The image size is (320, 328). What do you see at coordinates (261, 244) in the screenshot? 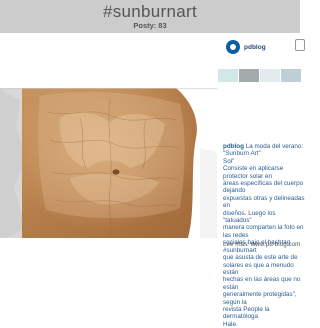
I see `read-more-link: Lee mas: www.pd-blog.com` at bounding box center [261, 244].